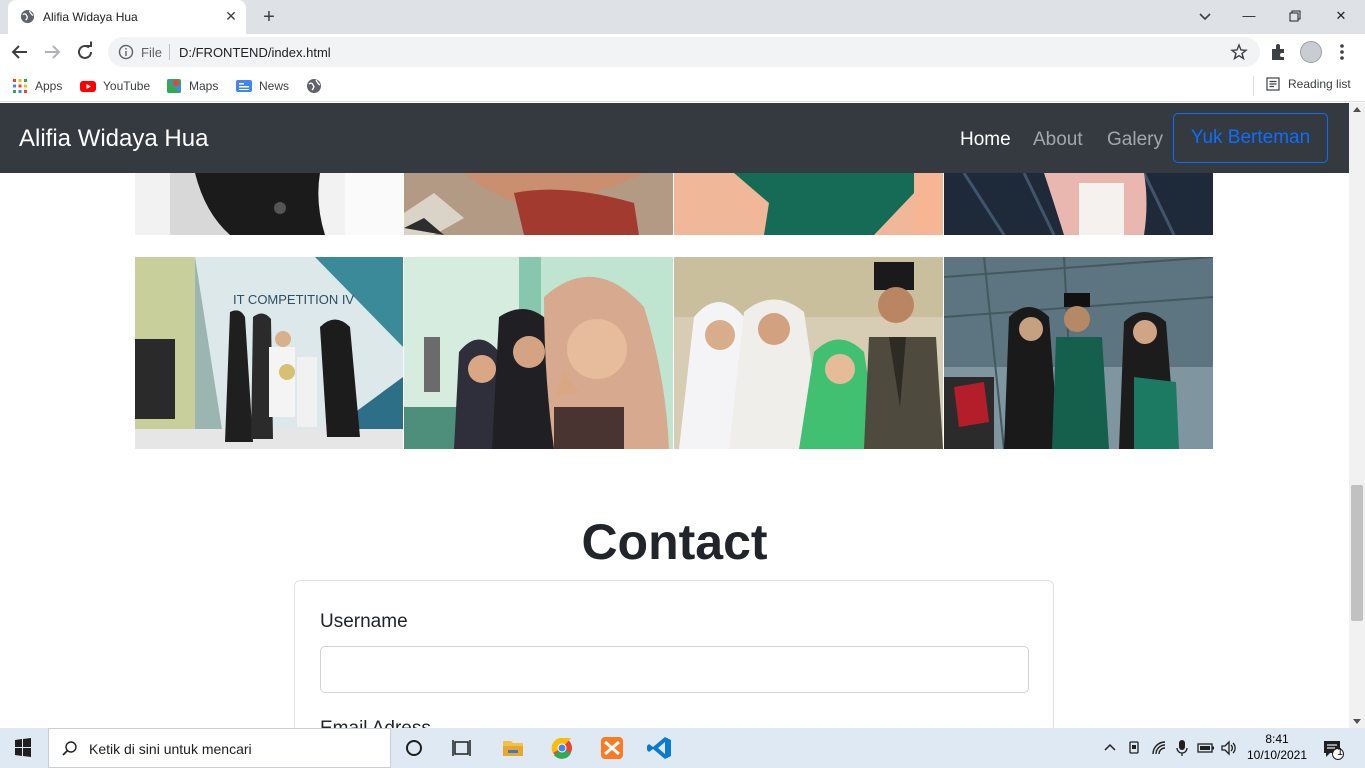 Image resolution: width=1365 pixels, height=768 pixels. What do you see at coordinates (127, 86) in the screenshot?
I see `bookmark-label: YouTube` at bounding box center [127, 86].